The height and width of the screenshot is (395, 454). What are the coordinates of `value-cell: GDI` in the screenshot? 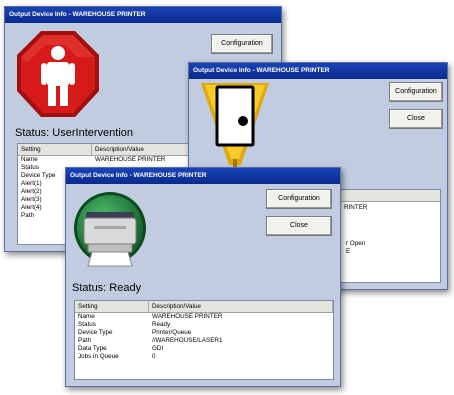 It's located at (158, 348).